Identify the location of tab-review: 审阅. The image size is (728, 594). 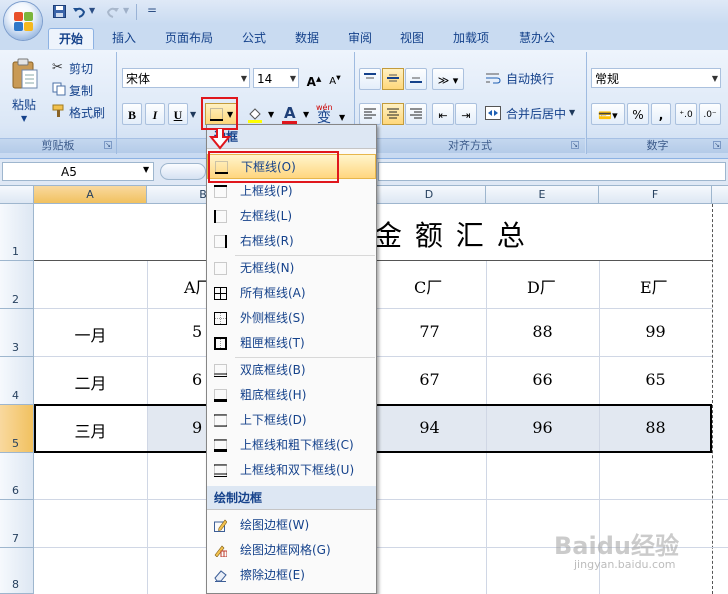
(360, 38).